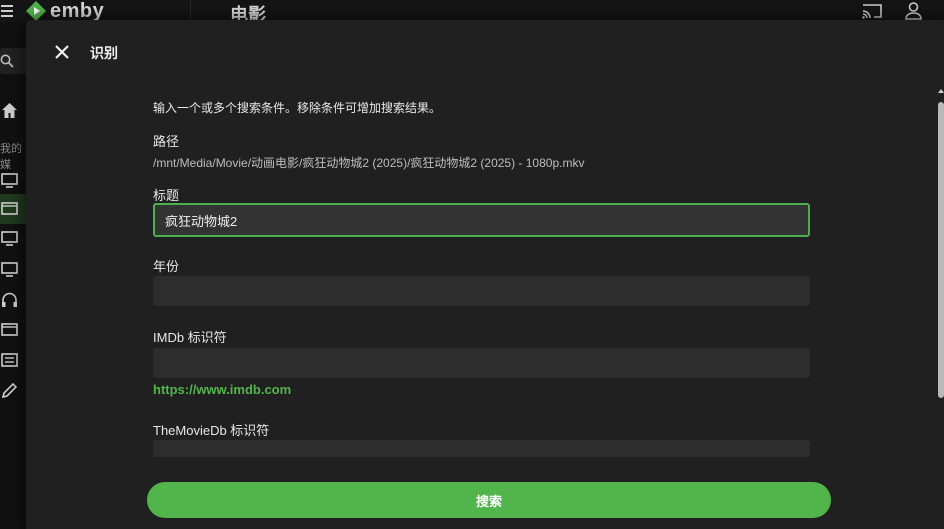 The image size is (944, 529). Describe the element at coordinates (190, 337) in the screenshot. I see `imdb-label: IMDb 标识符` at that location.